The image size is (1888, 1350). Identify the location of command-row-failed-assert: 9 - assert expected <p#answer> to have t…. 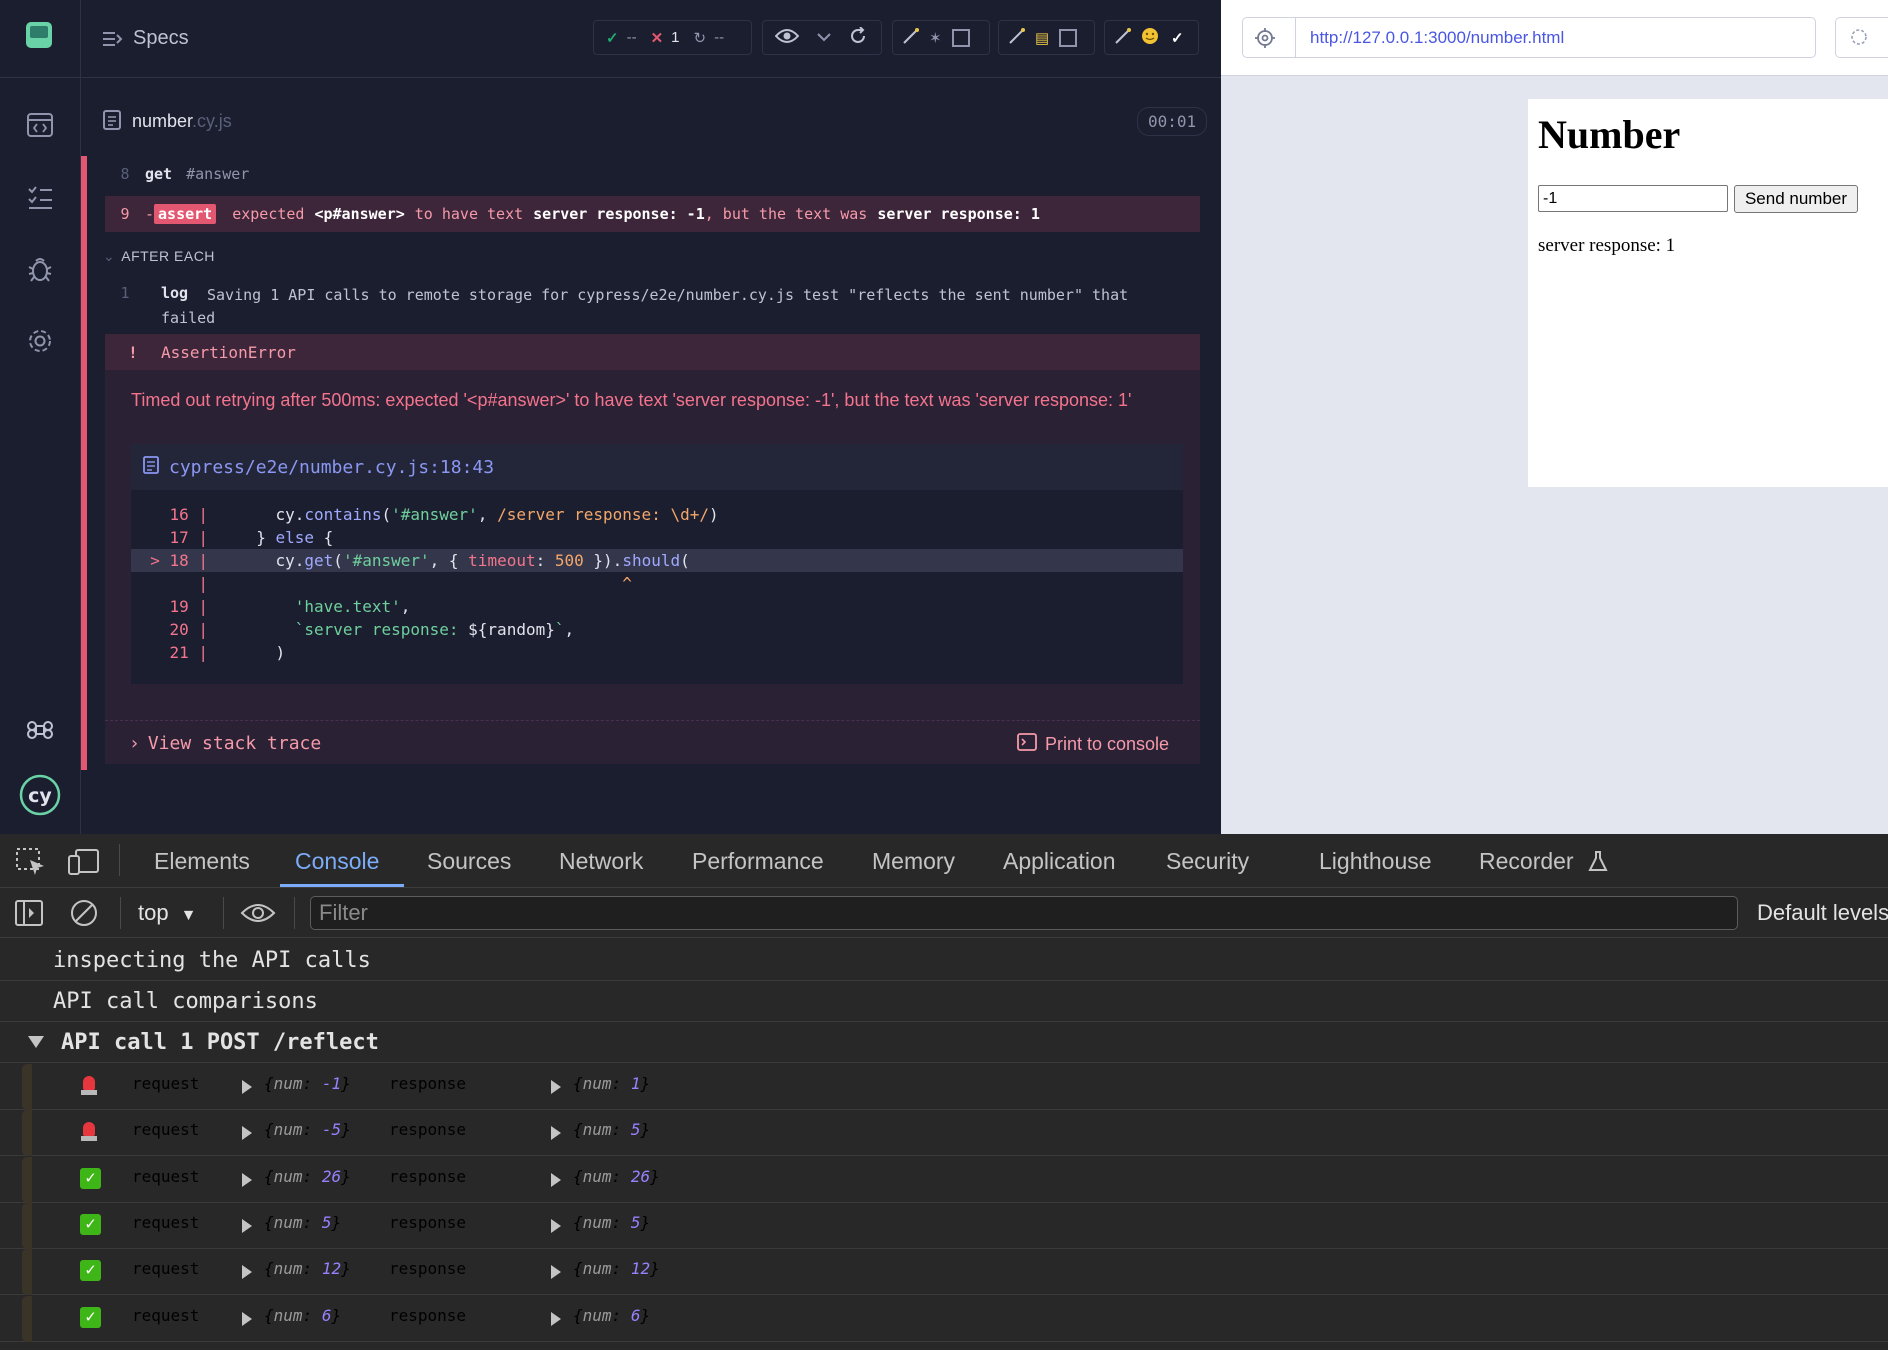
(652, 214).